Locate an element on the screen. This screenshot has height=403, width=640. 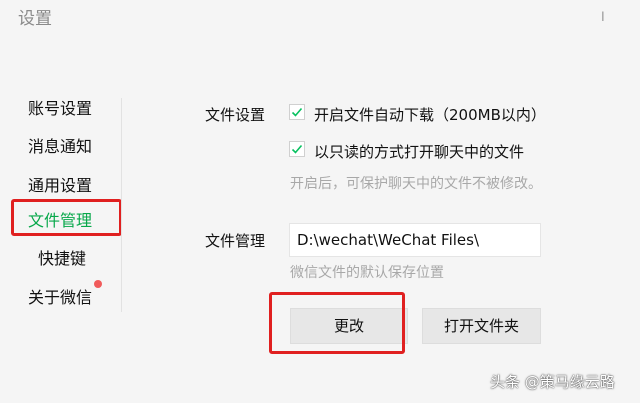
auto-download-checkbox is located at coordinates (297, 112).